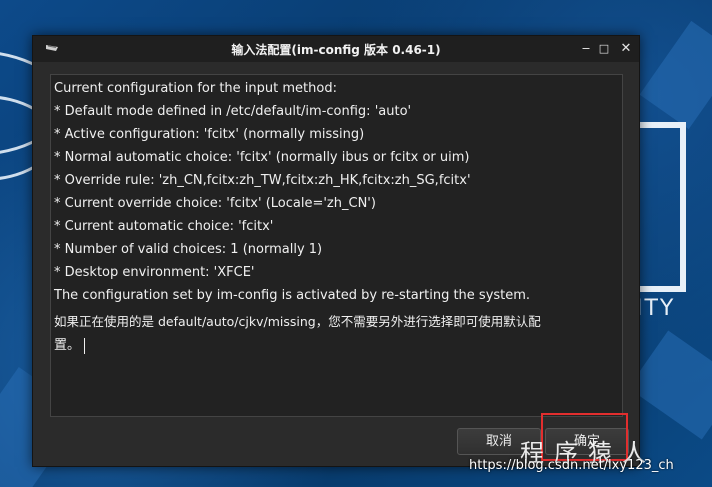  What do you see at coordinates (604, 49) in the screenshot?
I see `maximize-button: □` at bounding box center [604, 49].